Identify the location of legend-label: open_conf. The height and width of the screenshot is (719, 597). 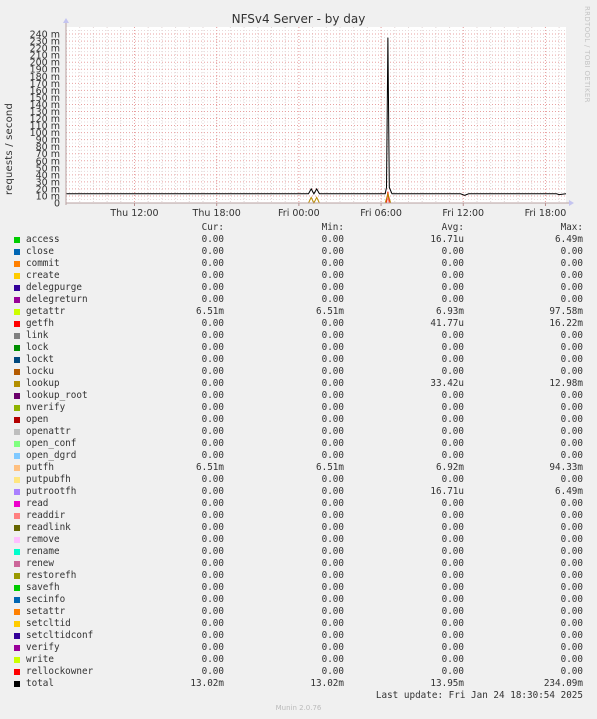
(51, 443).